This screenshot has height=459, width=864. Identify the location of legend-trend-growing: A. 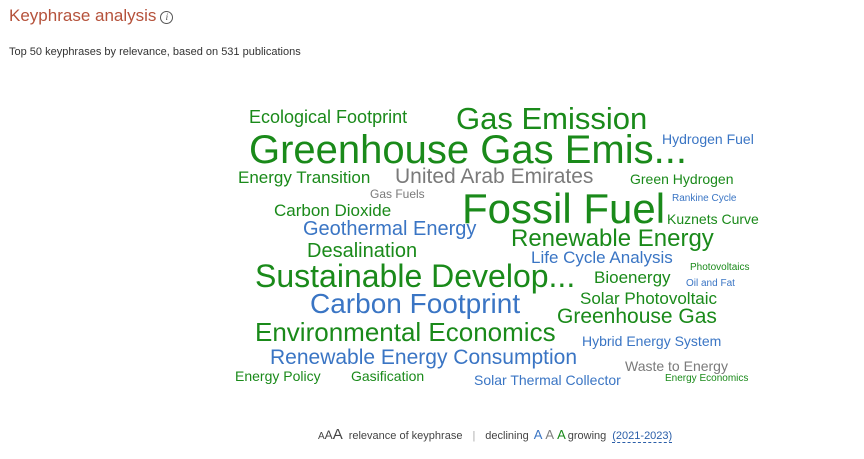
(561, 434).